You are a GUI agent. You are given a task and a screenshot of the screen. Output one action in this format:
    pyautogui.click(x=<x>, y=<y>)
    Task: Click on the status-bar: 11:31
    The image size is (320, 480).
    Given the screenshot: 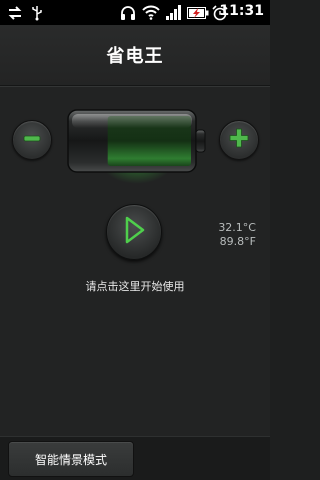 What is the action you would take?
    pyautogui.click(x=135, y=12)
    